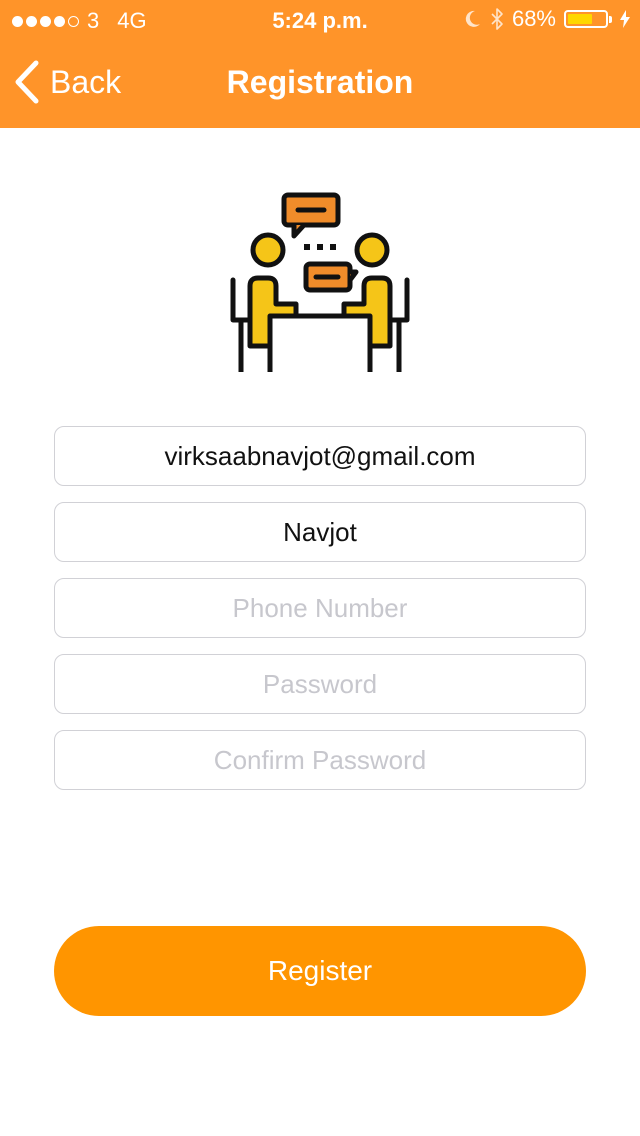  I want to click on back-label: Back, so click(86, 81).